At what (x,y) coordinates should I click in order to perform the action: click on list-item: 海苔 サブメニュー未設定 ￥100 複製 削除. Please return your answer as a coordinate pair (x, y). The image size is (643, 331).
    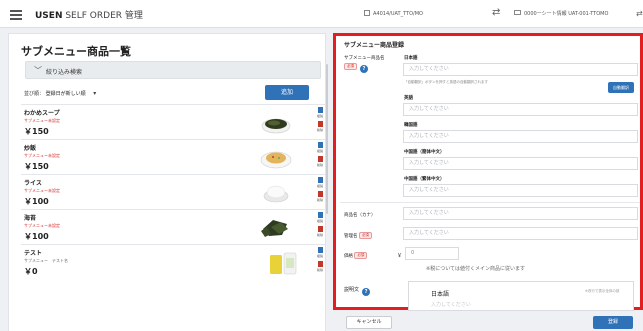
    Looking at the image, I should click on (173, 226).